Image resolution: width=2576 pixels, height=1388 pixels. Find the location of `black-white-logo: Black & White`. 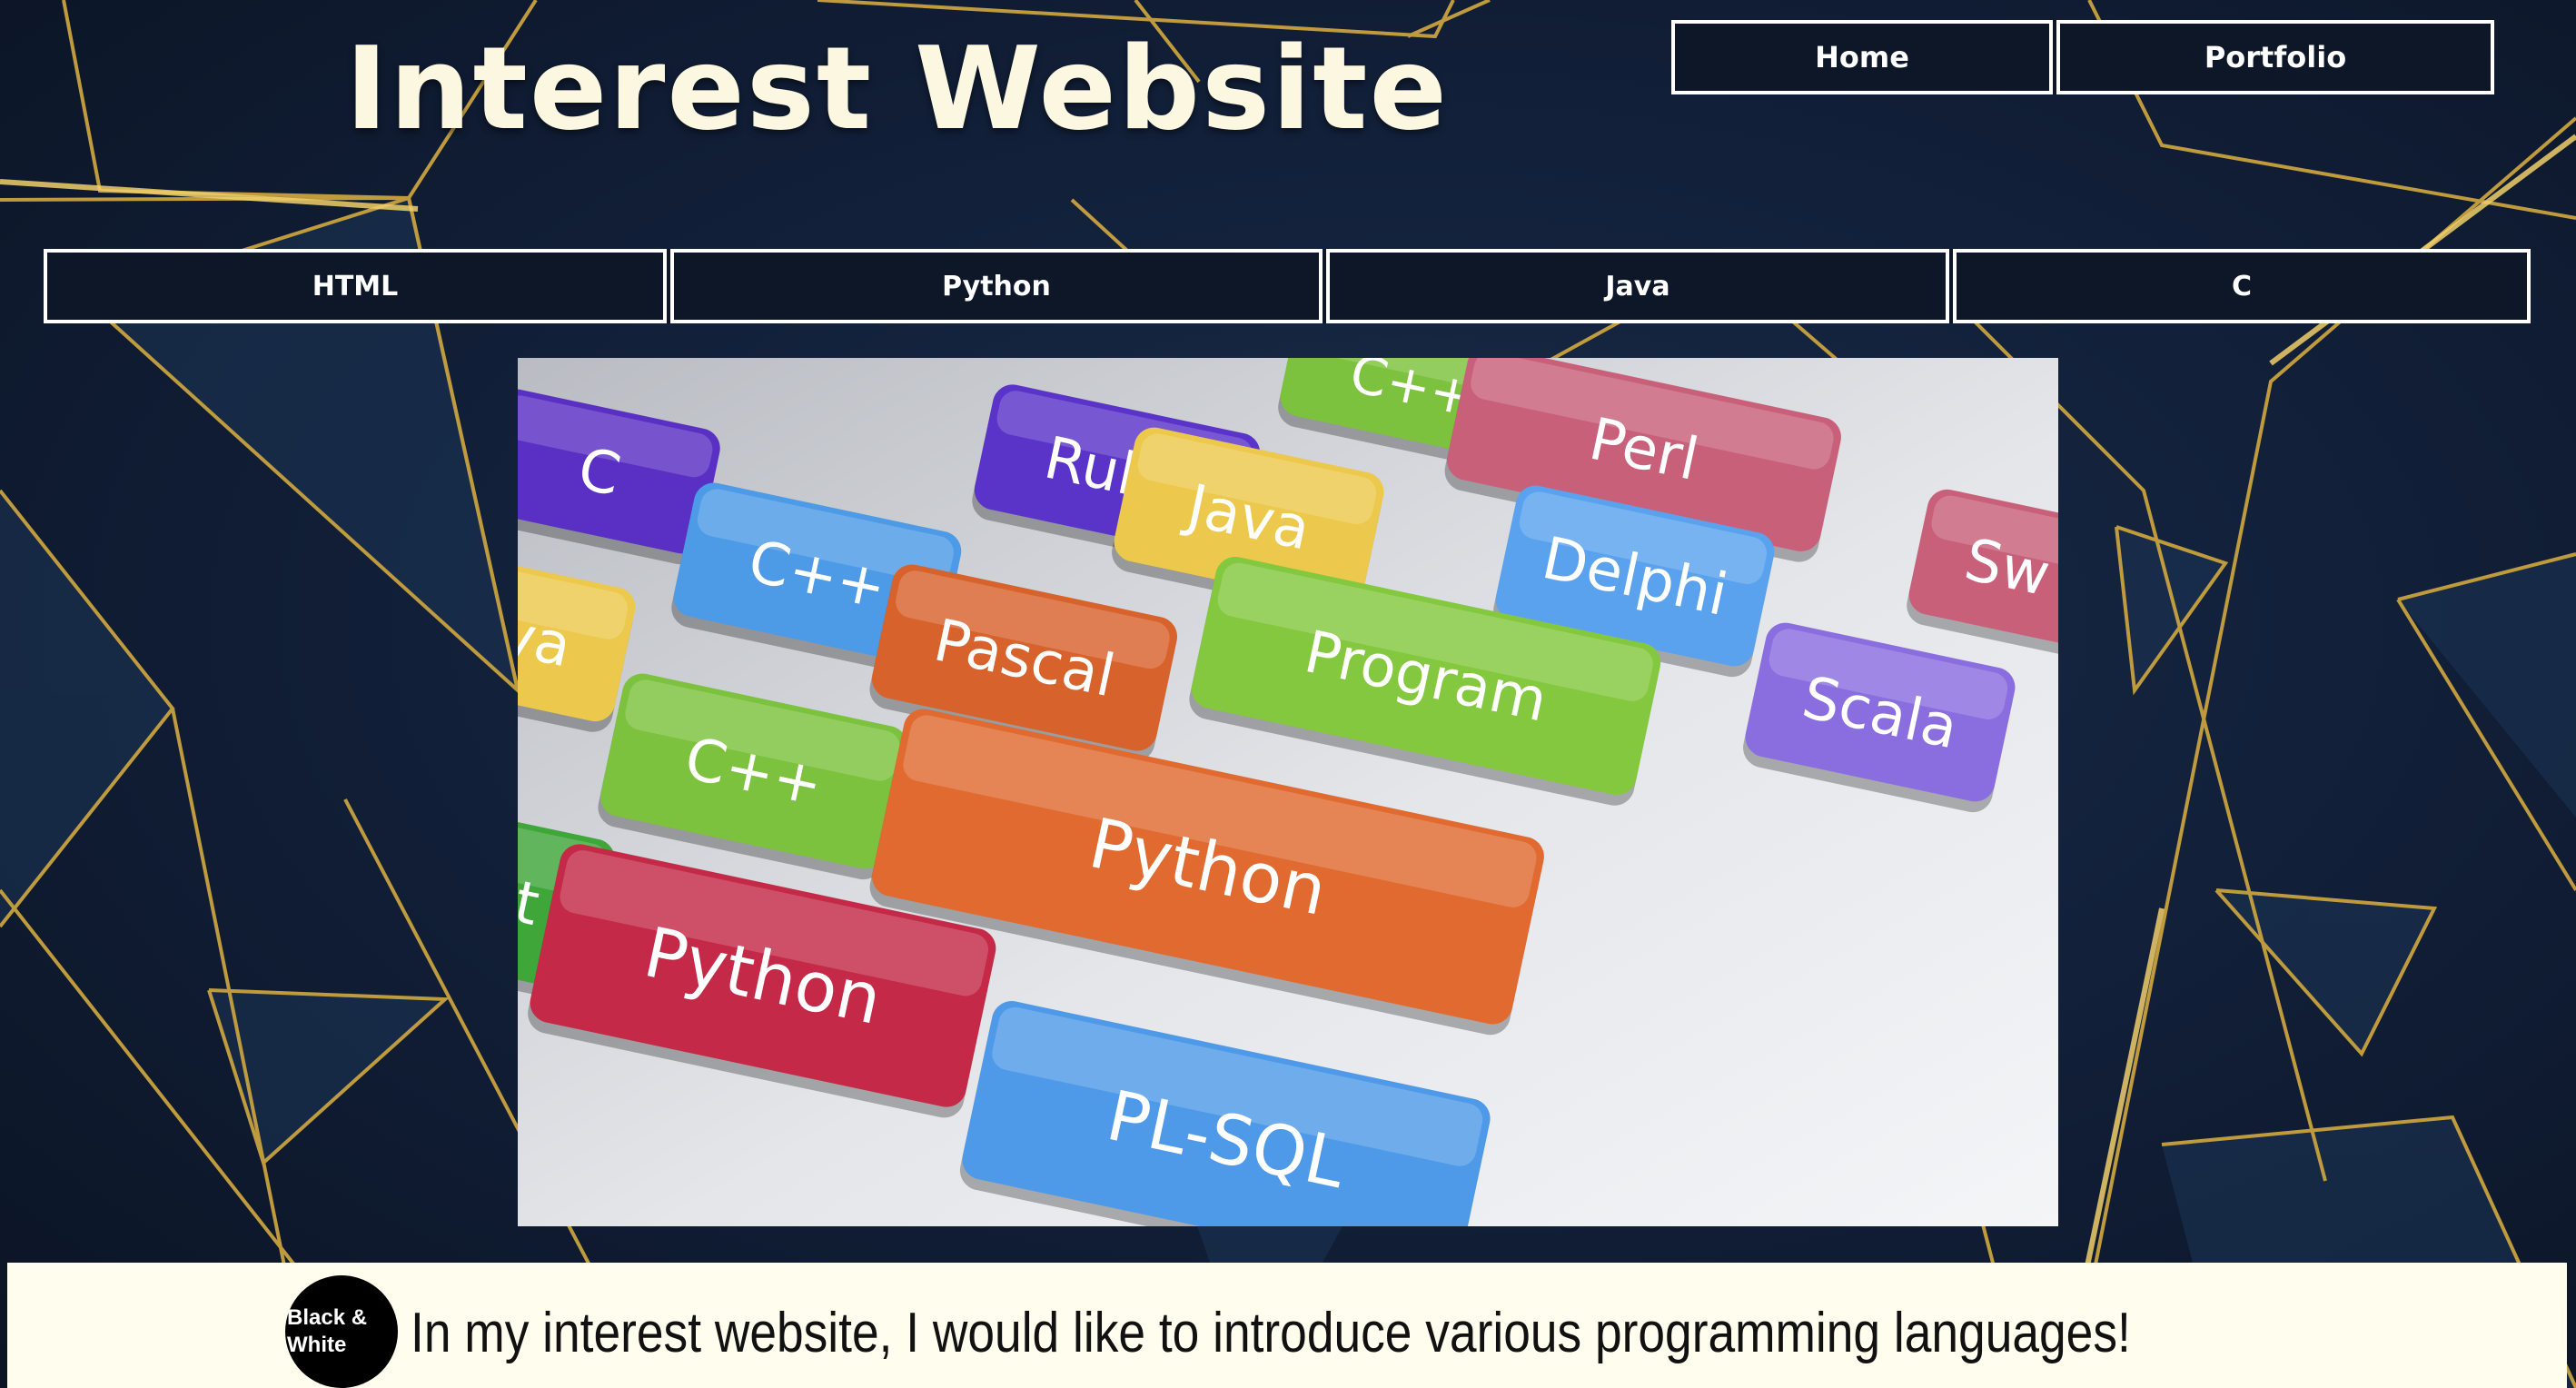

black-white-logo: Black & White is located at coordinates (341, 1331).